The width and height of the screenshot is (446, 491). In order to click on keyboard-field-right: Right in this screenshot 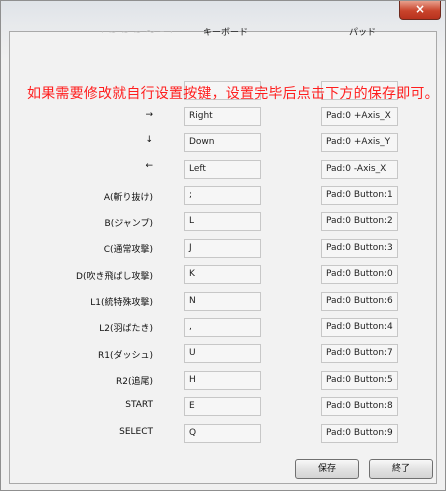, I will do `click(222, 116)`.